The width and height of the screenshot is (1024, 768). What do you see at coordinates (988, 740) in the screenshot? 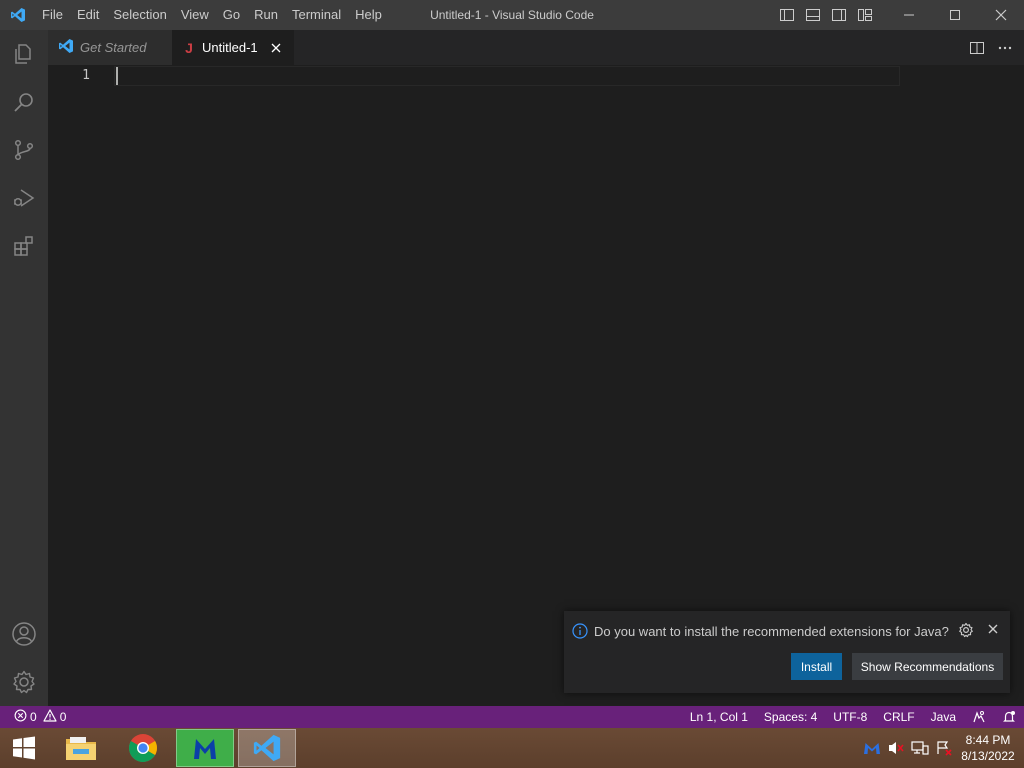
I see `clock-time: 8:44 PM` at bounding box center [988, 740].